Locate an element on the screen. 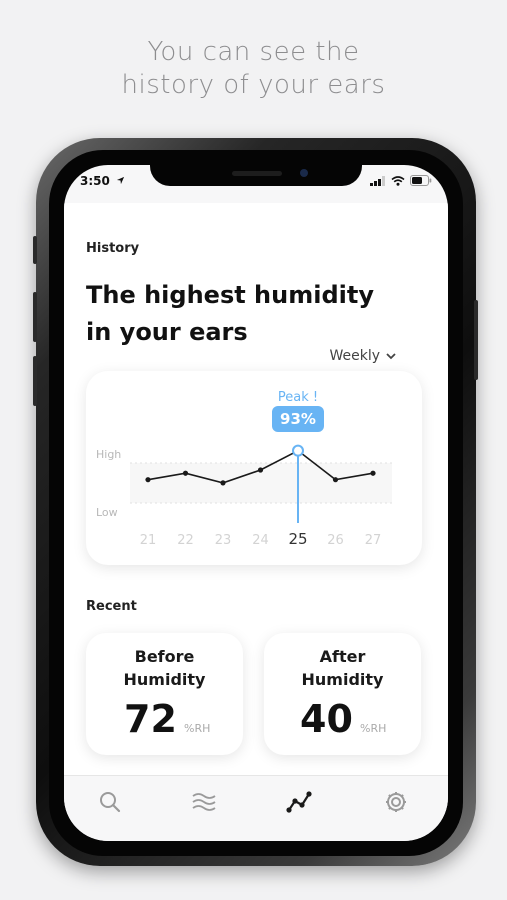 The image size is (507, 900). after-humidity-value: 40 is located at coordinates (326, 719).